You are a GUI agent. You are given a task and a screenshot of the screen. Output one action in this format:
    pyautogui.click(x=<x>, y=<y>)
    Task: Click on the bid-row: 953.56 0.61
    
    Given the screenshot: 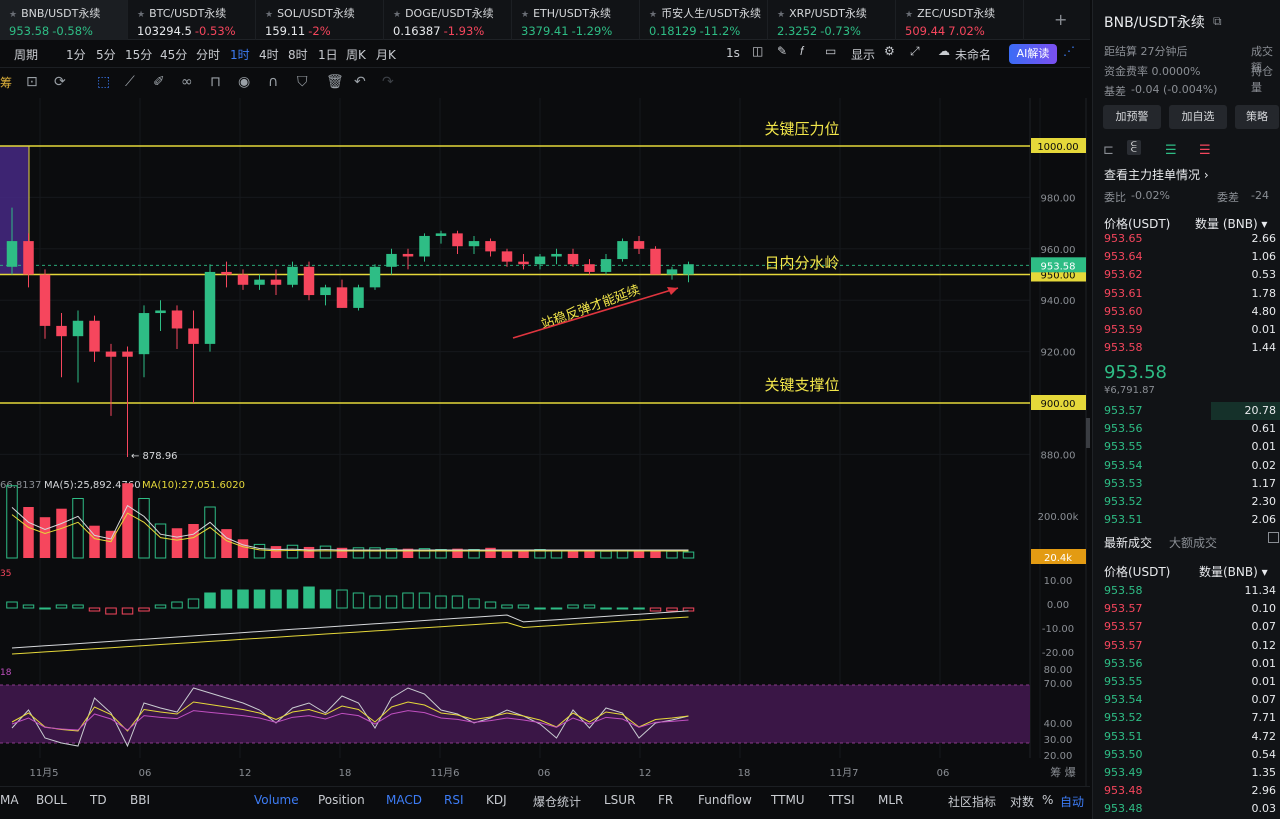 What is the action you would take?
    pyautogui.click(x=1190, y=429)
    